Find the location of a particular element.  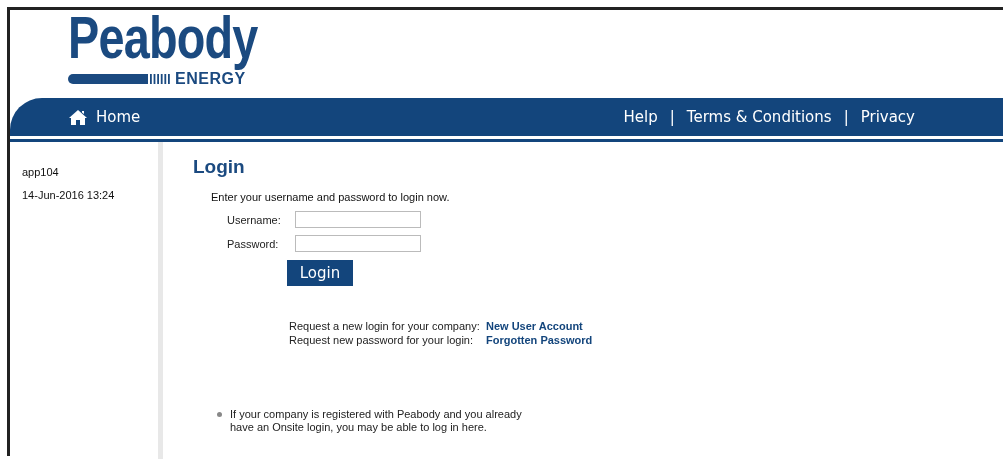

logo-tagline: ENERGY is located at coordinates (210, 79).